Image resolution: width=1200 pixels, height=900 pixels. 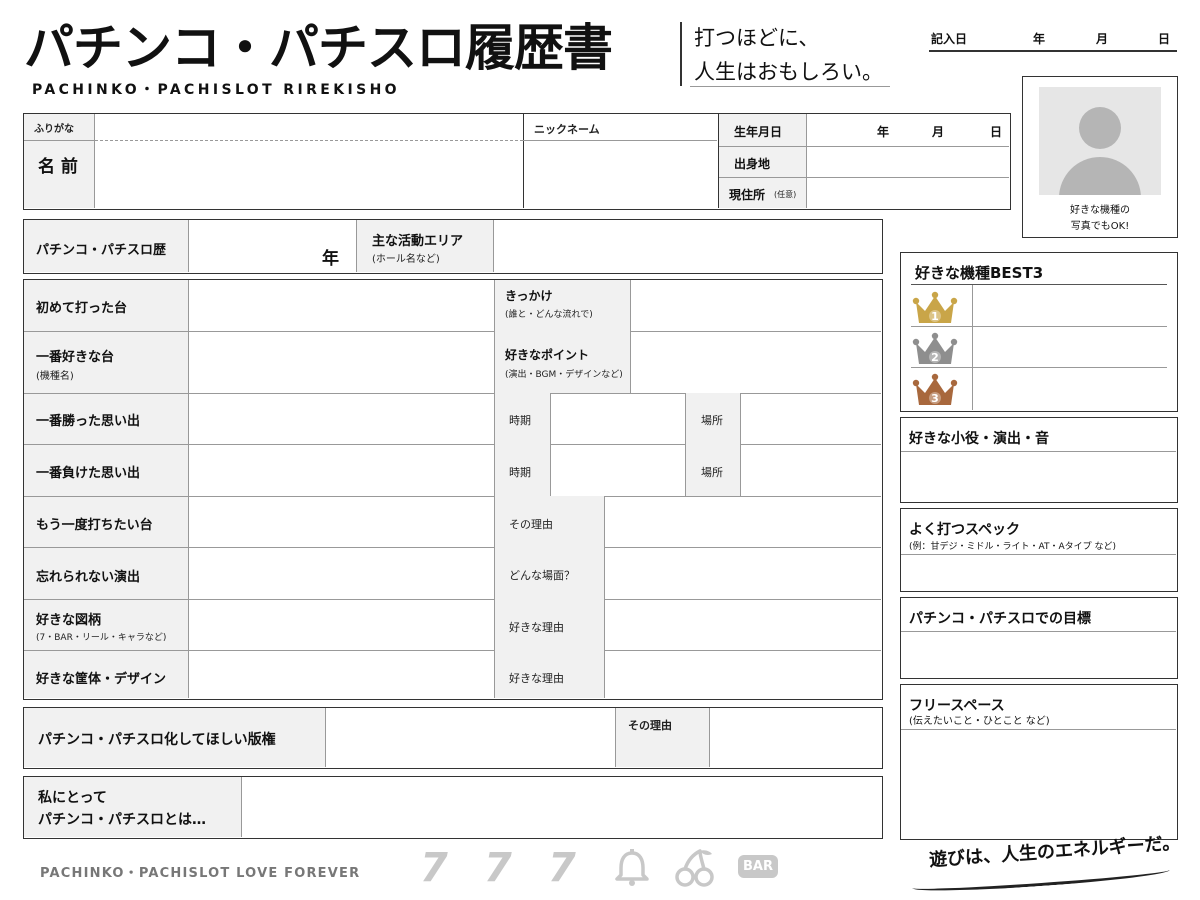 I want to click on photo-caption-line2: 写真でもOK!, so click(x=1100, y=226).